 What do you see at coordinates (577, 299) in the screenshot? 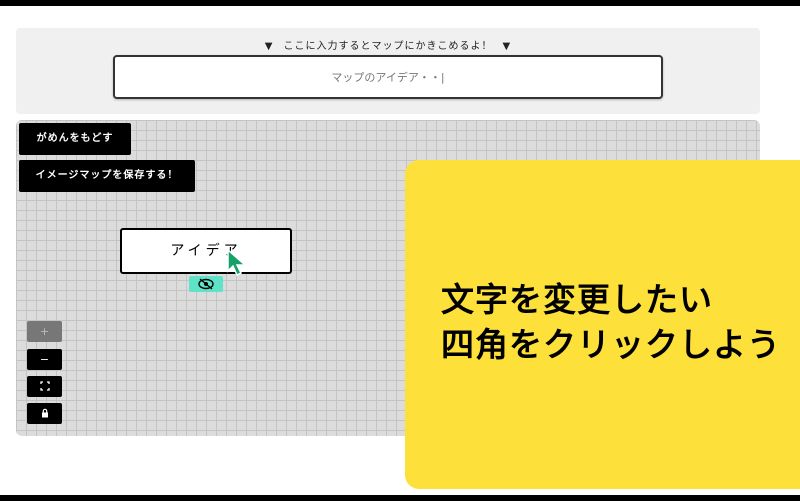
I see `tutorial-line-1: 文字を変更したい` at bounding box center [577, 299].